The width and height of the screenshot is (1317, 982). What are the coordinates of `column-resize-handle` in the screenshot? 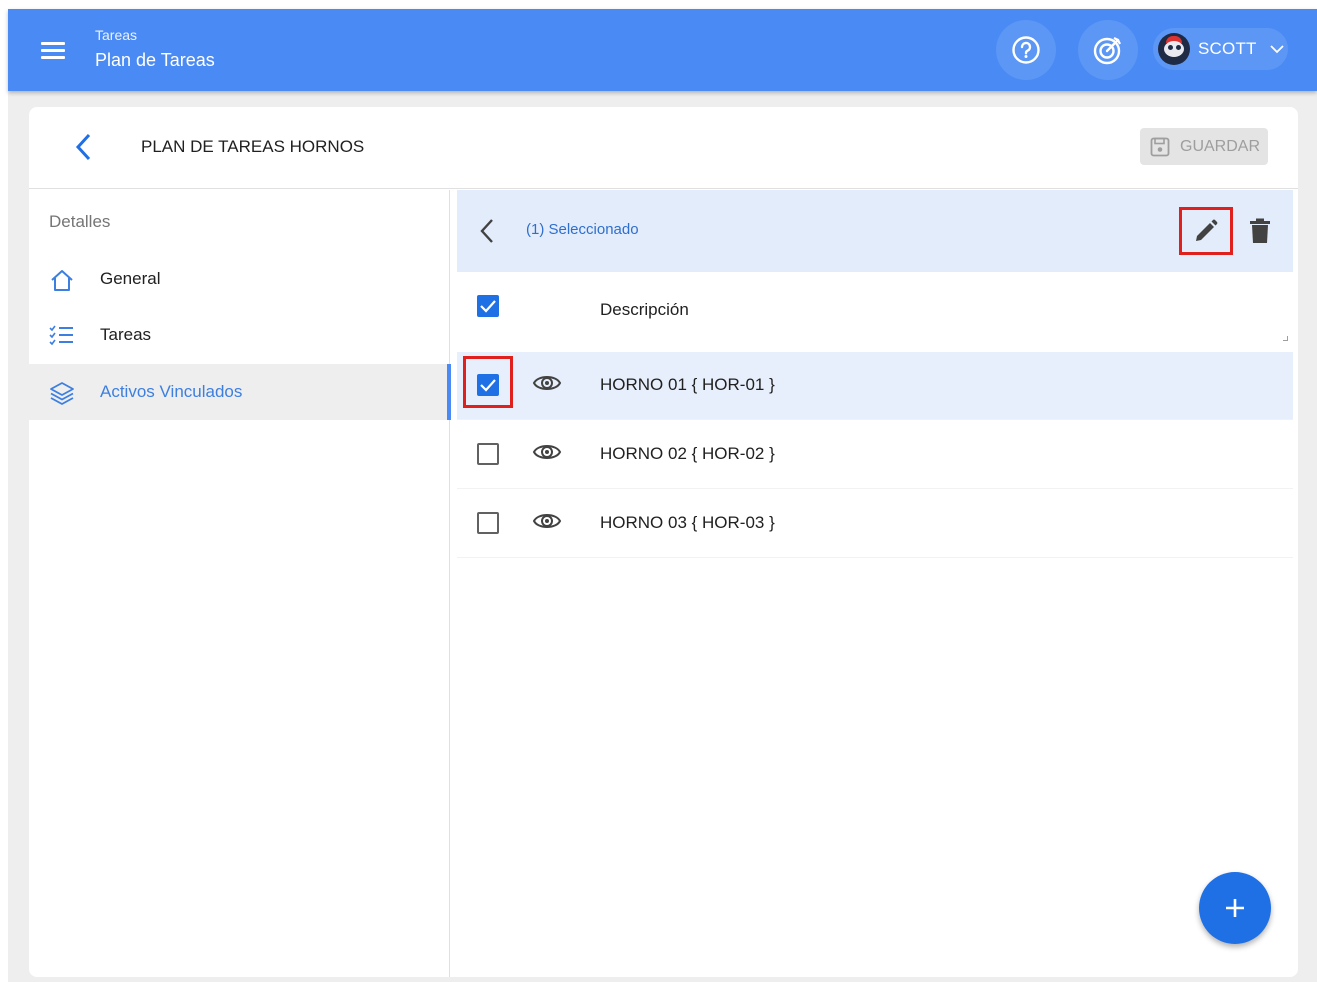 It's located at (1285, 338).